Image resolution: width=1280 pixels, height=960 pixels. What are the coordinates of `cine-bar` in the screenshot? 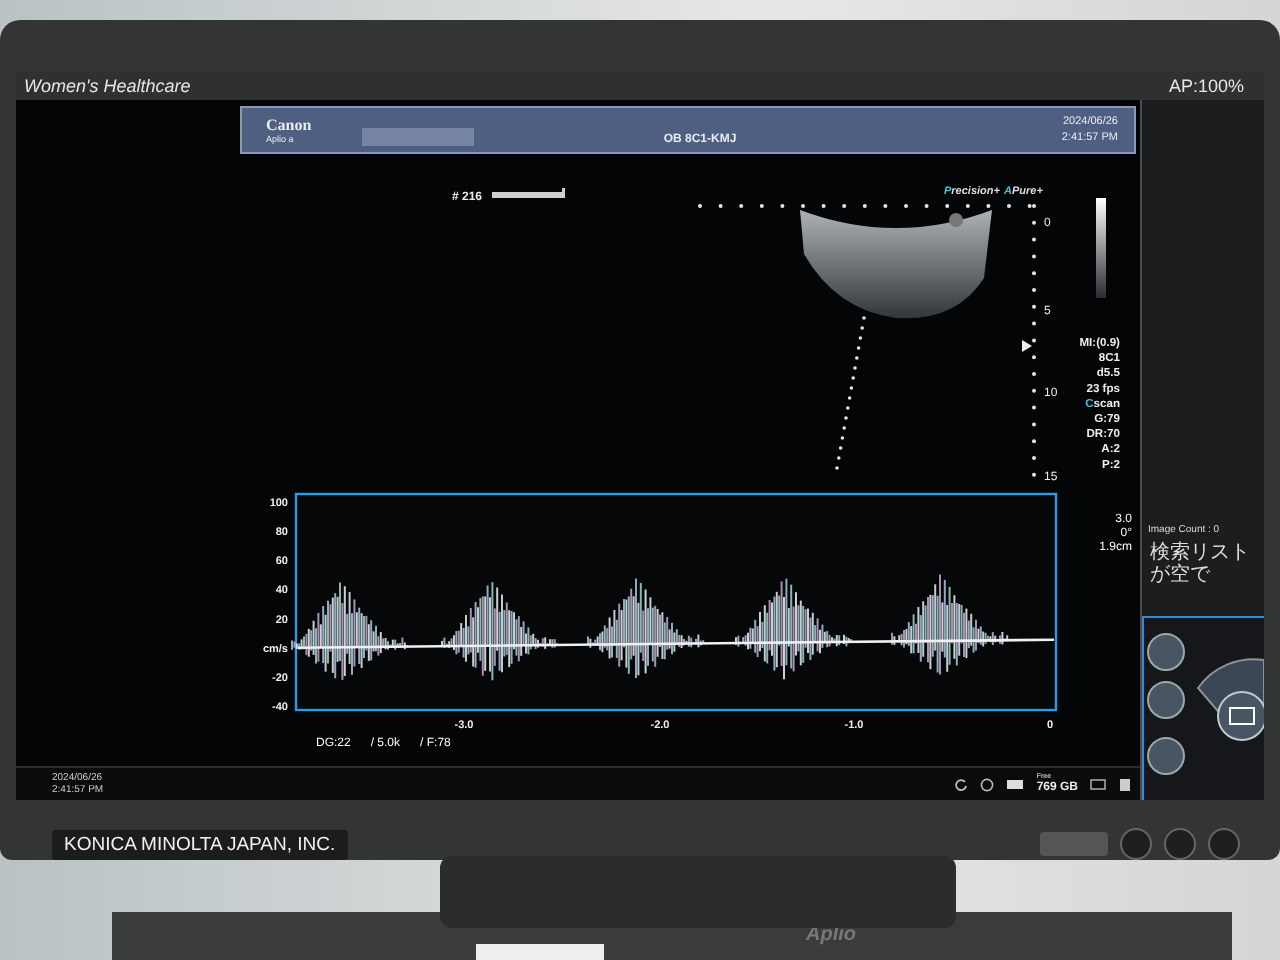 It's located at (528, 193).